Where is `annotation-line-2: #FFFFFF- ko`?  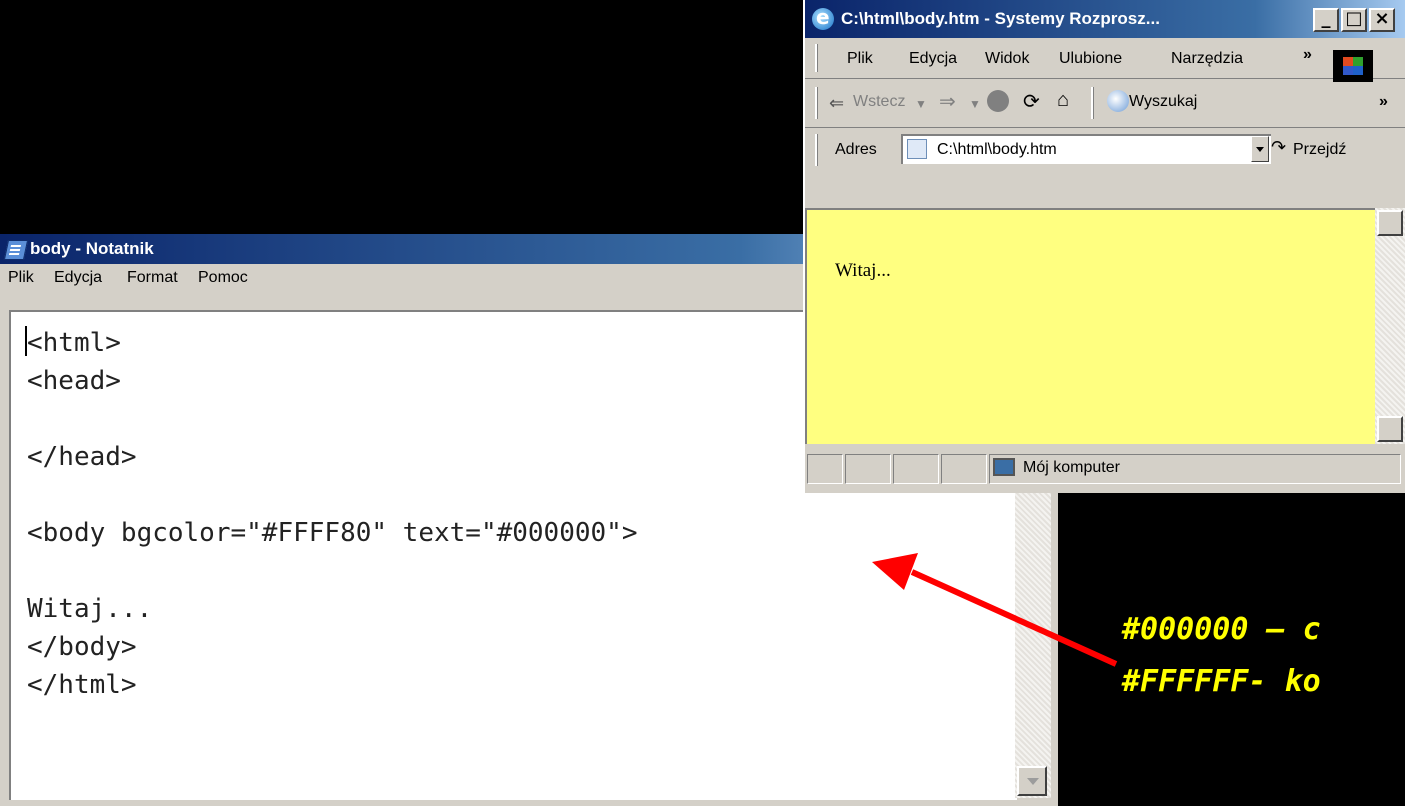
annotation-line-2: #FFFFFF- ko is located at coordinates (1221, 681).